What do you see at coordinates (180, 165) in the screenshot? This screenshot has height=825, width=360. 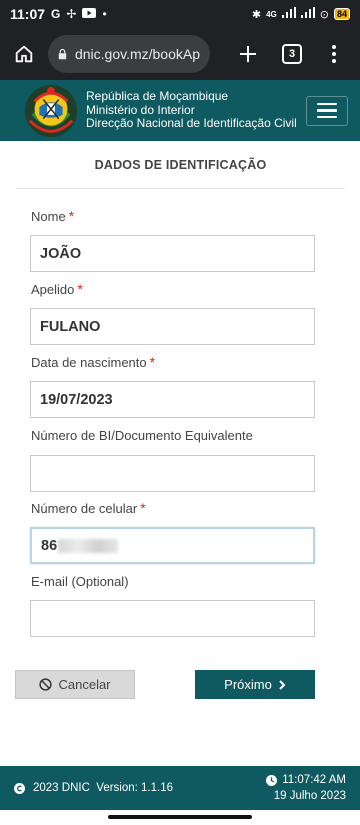 I see `section-title: DADOS DE IDENTIFICAÇÃO` at bounding box center [180, 165].